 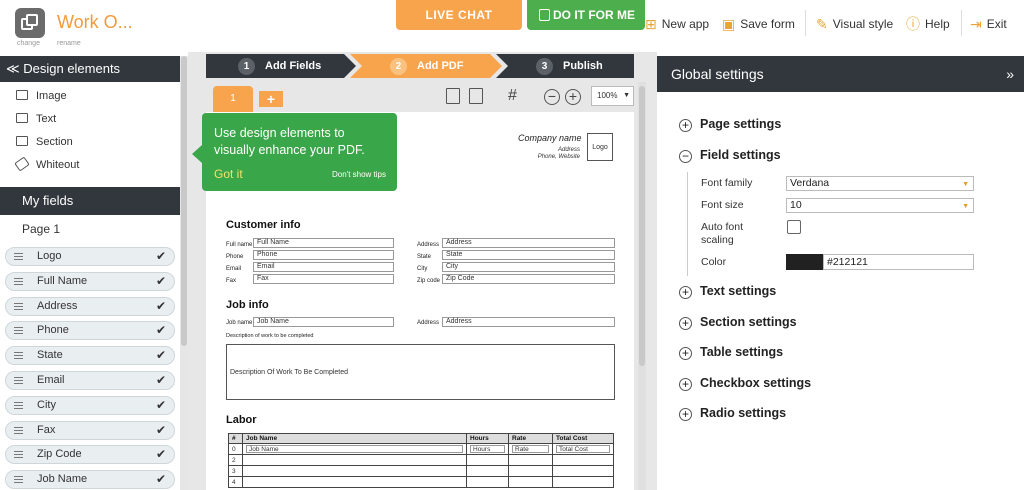 I want to click on editor-scrollbar-thumb, so click(x=642, y=226).